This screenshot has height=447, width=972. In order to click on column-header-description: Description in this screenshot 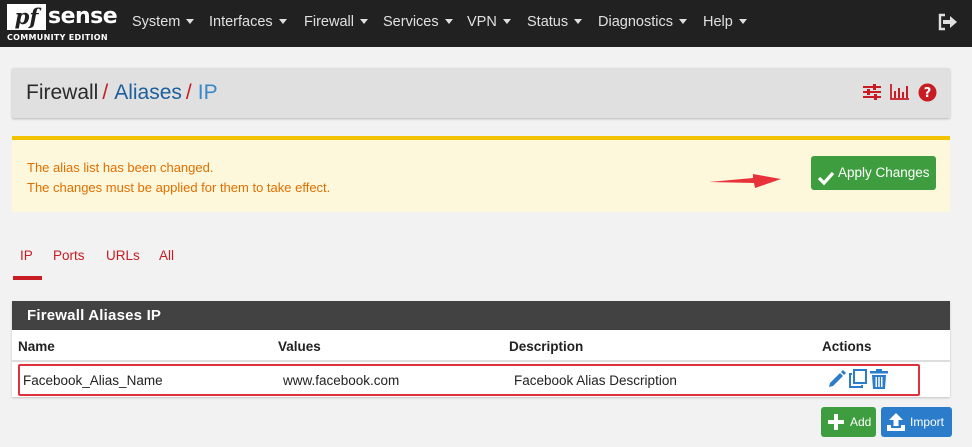, I will do `click(546, 346)`.